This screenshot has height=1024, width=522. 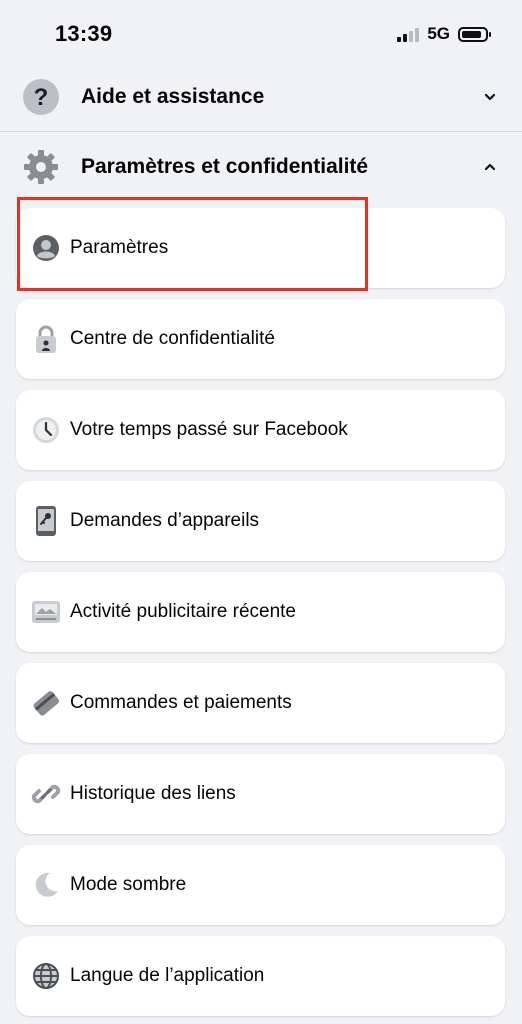 What do you see at coordinates (46, 703) in the screenshot?
I see `card-icon` at bounding box center [46, 703].